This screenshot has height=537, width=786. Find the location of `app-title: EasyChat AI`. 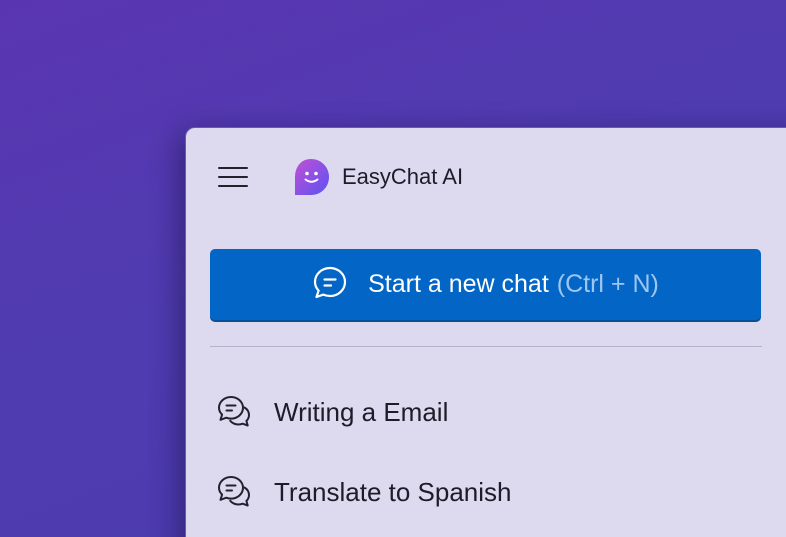

app-title: EasyChat AI is located at coordinates (403, 176).